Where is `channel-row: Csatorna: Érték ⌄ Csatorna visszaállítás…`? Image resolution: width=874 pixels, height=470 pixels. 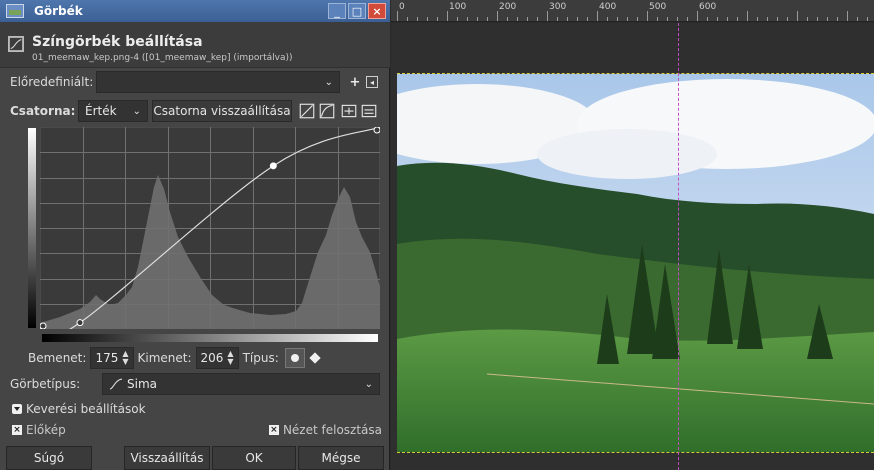
channel-row: Csatorna: Érték ⌄ Csatorna visszaállítás… is located at coordinates (195, 111).